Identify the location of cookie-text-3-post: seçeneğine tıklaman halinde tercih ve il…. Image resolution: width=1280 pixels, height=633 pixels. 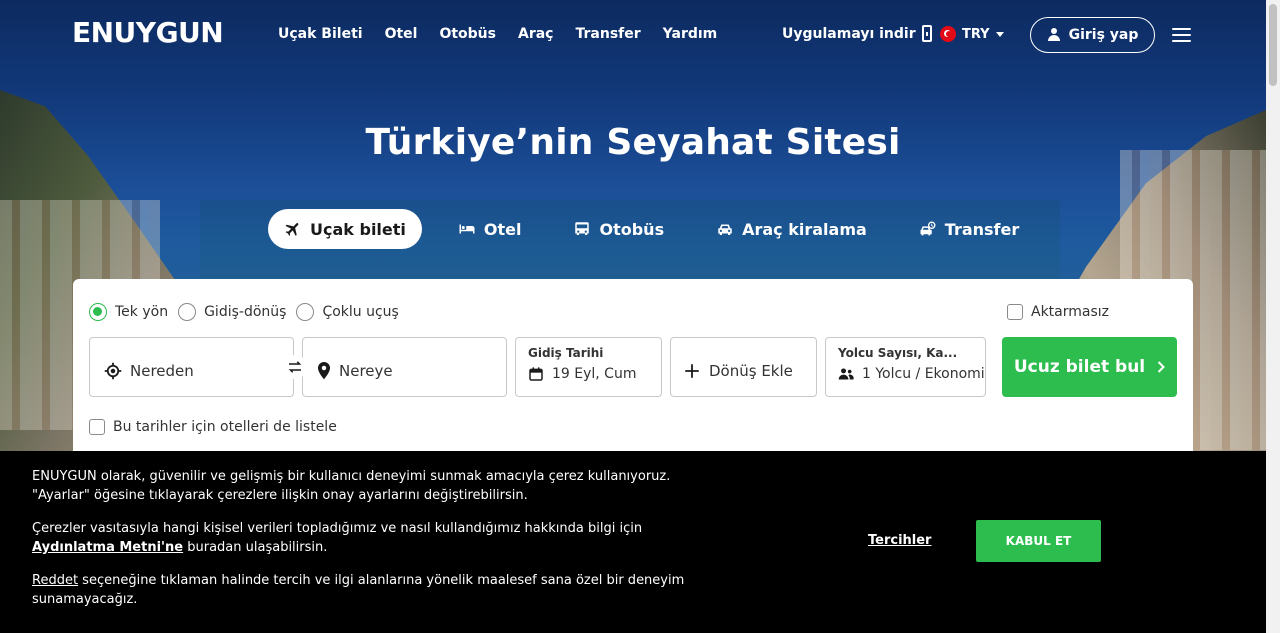
(358, 590).